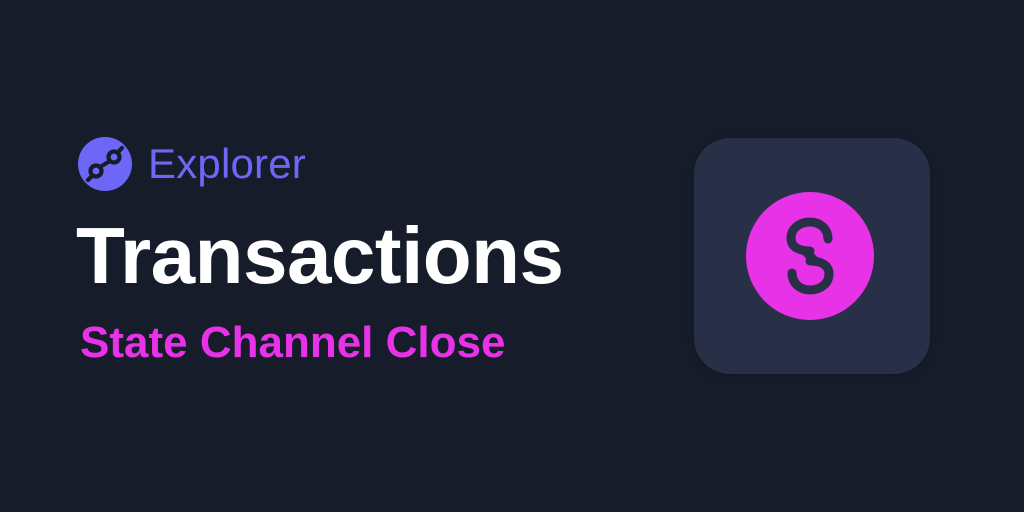 Image resolution: width=1024 pixels, height=512 pixels. I want to click on state-channel-close-icon, so click(810, 256).